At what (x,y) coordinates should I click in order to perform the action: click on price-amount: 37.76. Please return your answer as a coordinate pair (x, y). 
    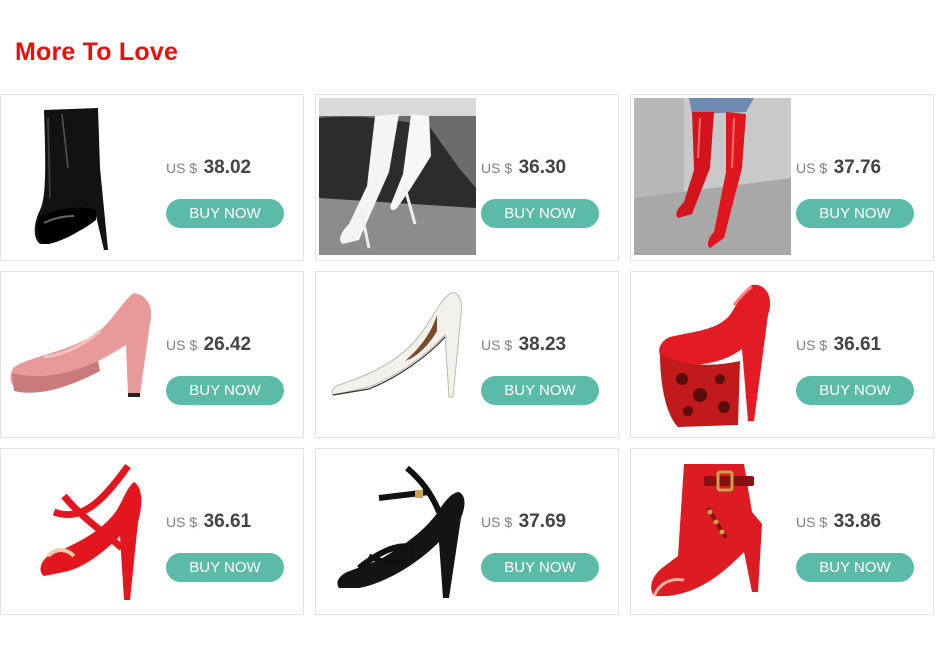
    Looking at the image, I should click on (857, 167).